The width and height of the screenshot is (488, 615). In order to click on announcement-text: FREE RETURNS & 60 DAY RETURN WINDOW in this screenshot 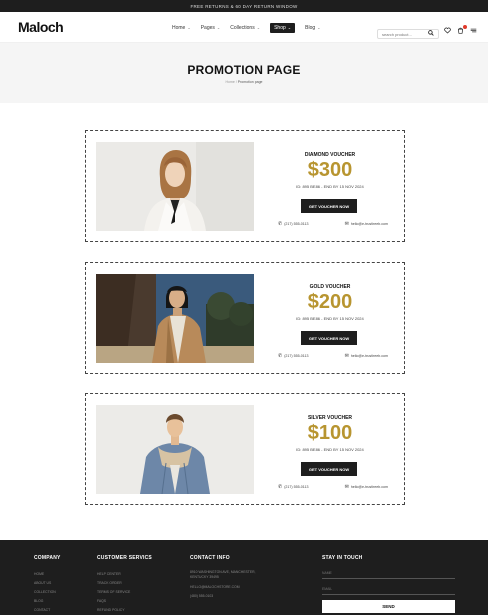, I will do `click(244, 6)`.